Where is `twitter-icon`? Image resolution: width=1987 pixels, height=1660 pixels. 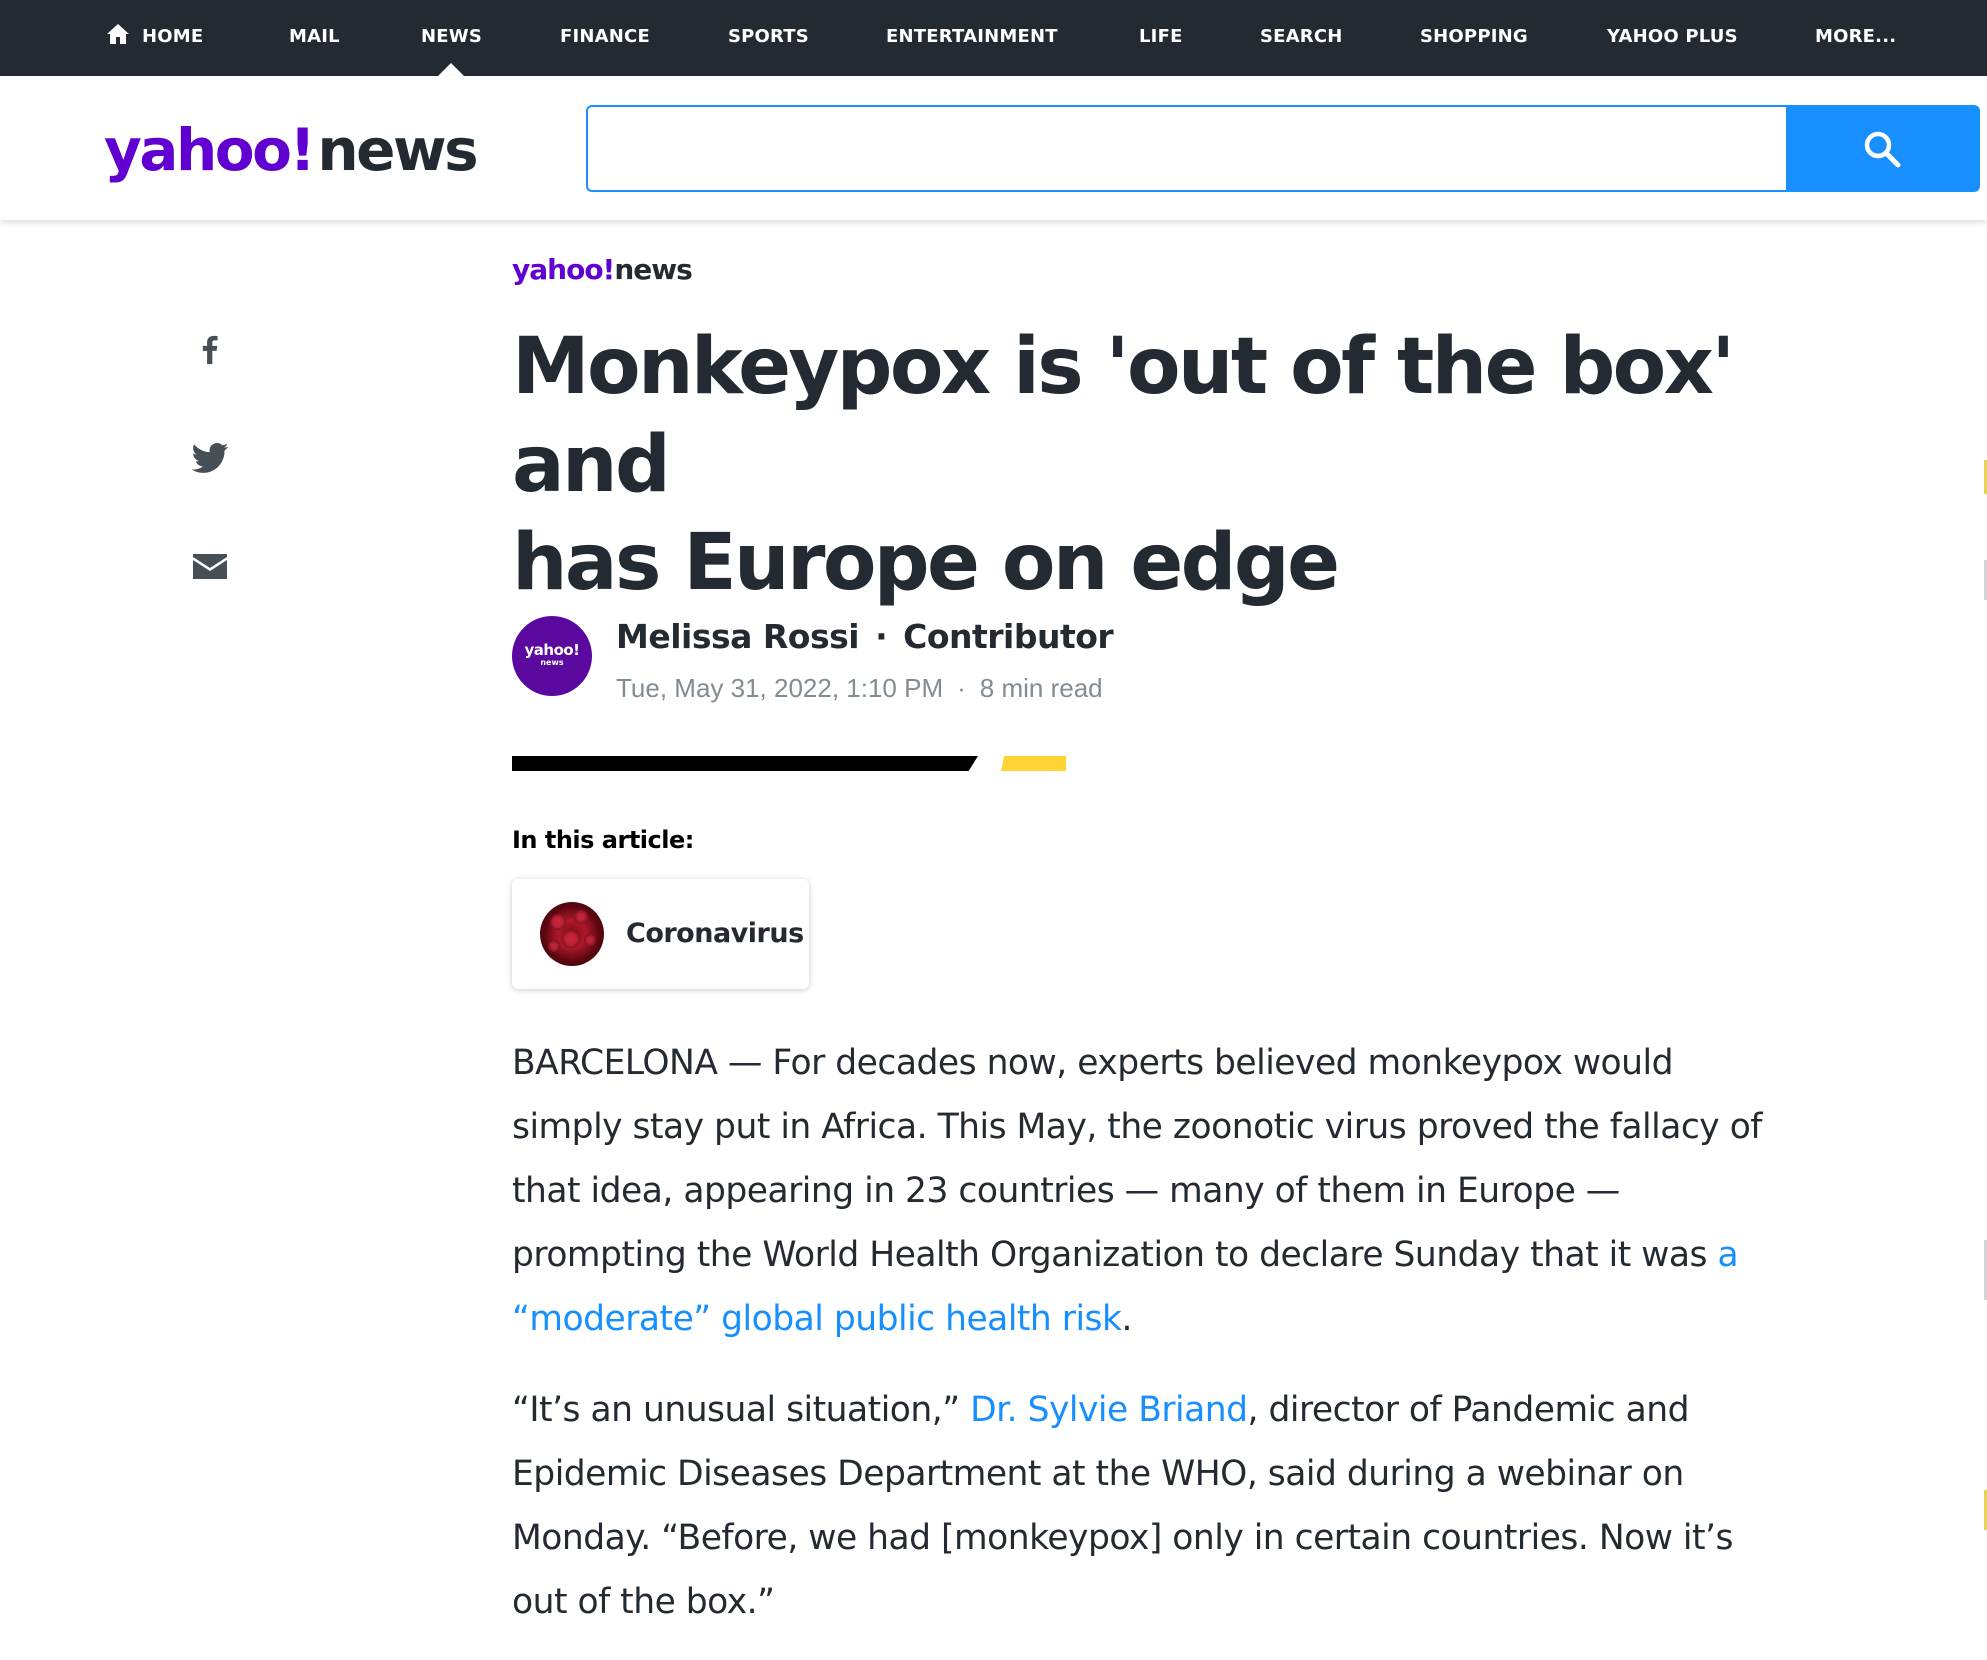
twitter-icon is located at coordinates (210, 458).